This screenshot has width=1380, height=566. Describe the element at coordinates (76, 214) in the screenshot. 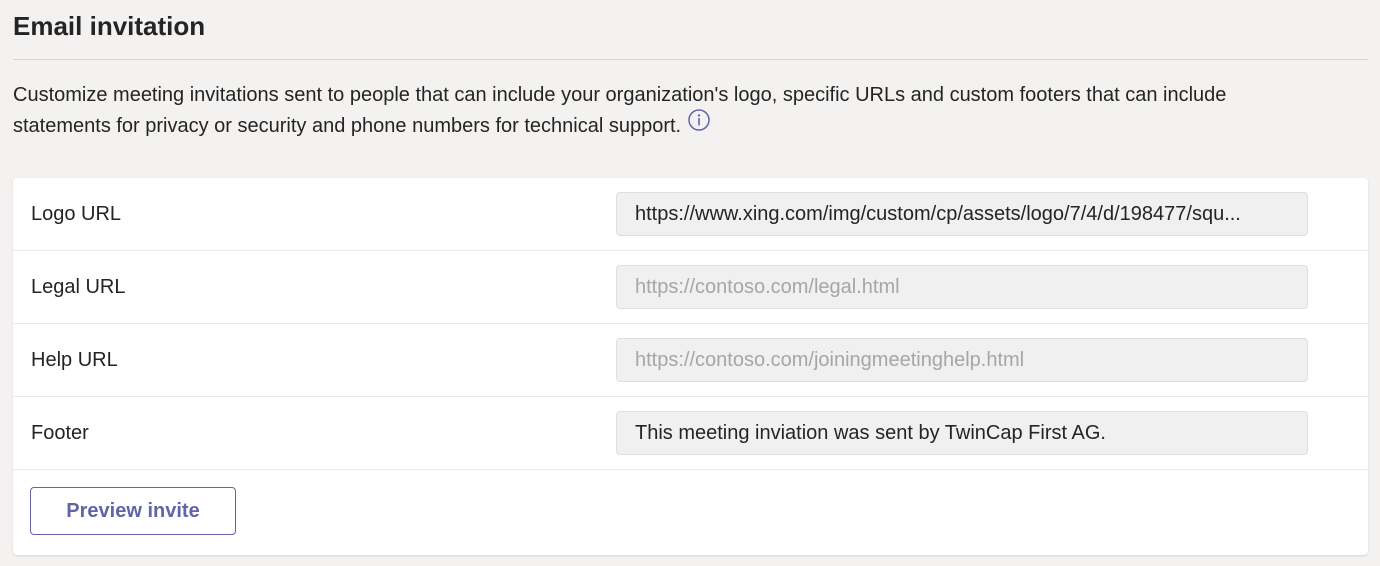

I see `logo-url-label: Logo URL` at that location.